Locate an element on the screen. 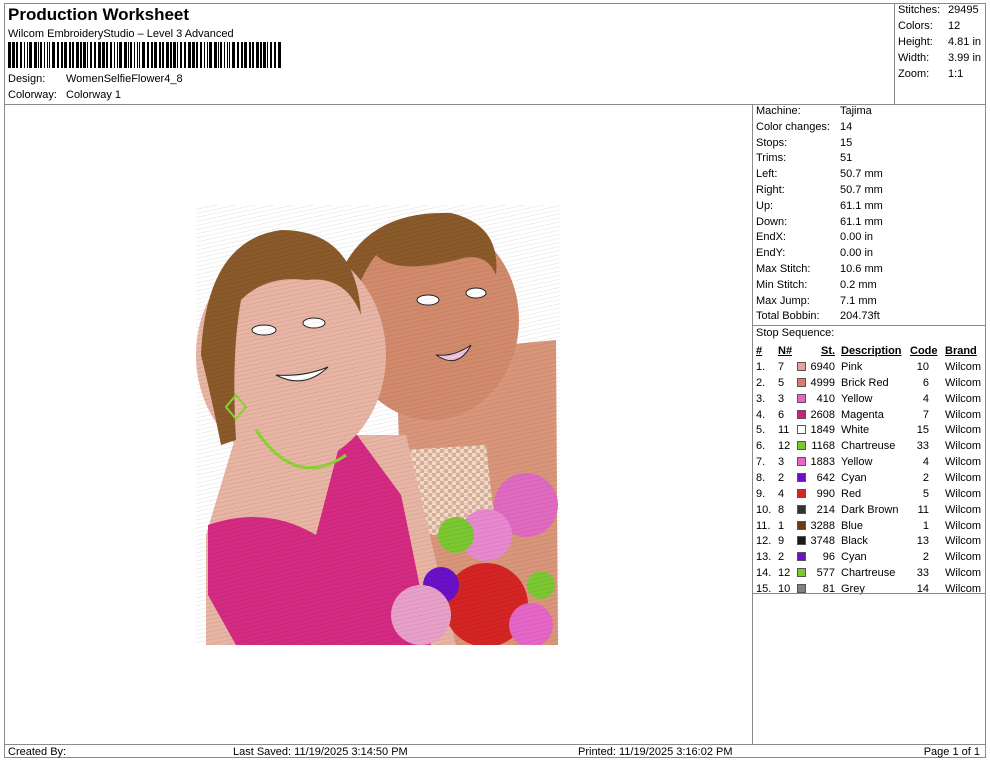 The width and height of the screenshot is (990, 762). machine-info-value: 0.00 in is located at coordinates (857, 253).